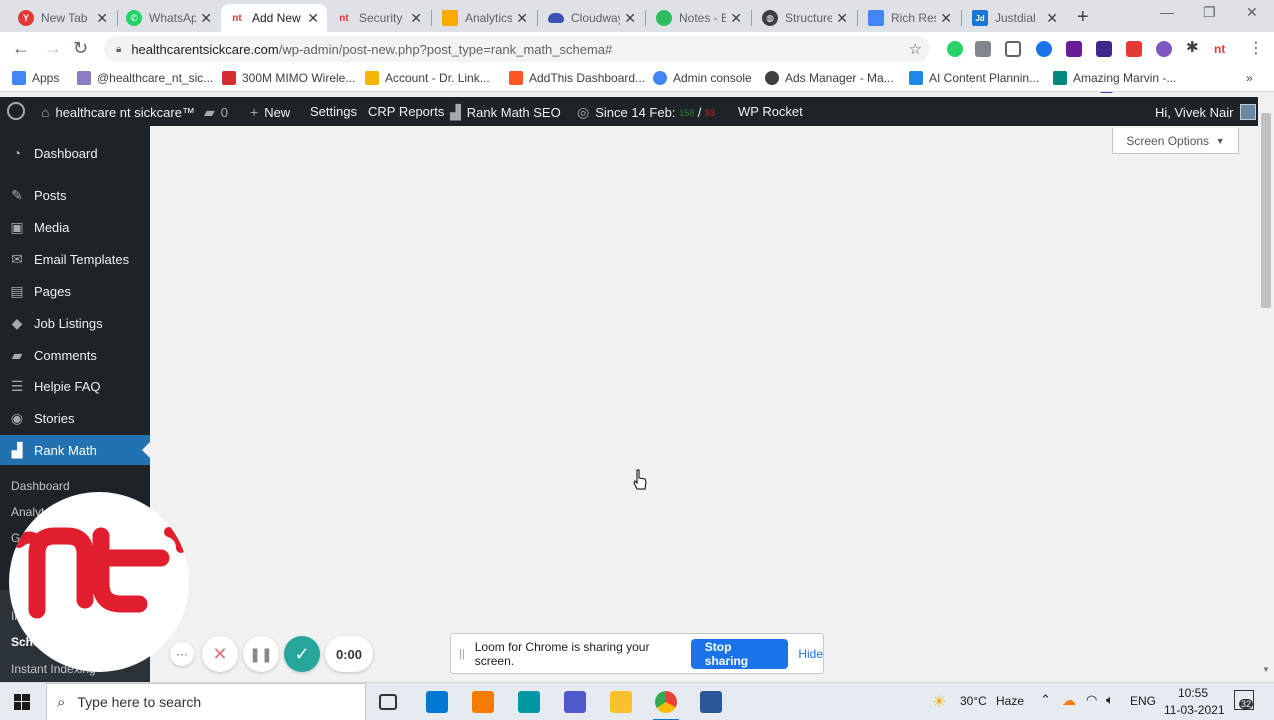 The height and width of the screenshot is (720, 1274). What do you see at coordinates (1222, 49) in the screenshot?
I see `nt-profile-icon: nt` at bounding box center [1222, 49].